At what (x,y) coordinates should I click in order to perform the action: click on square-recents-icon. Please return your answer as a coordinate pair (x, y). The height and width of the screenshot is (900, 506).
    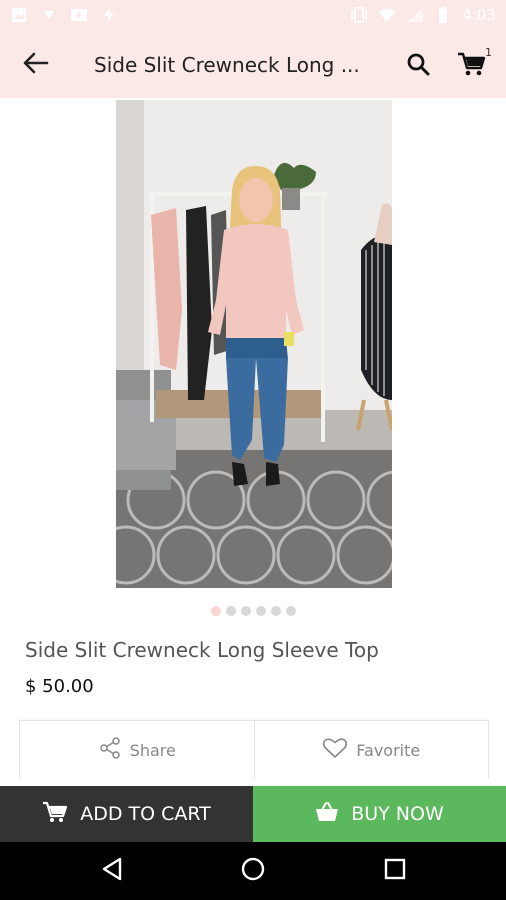
    Looking at the image, I should click on (395, 871).